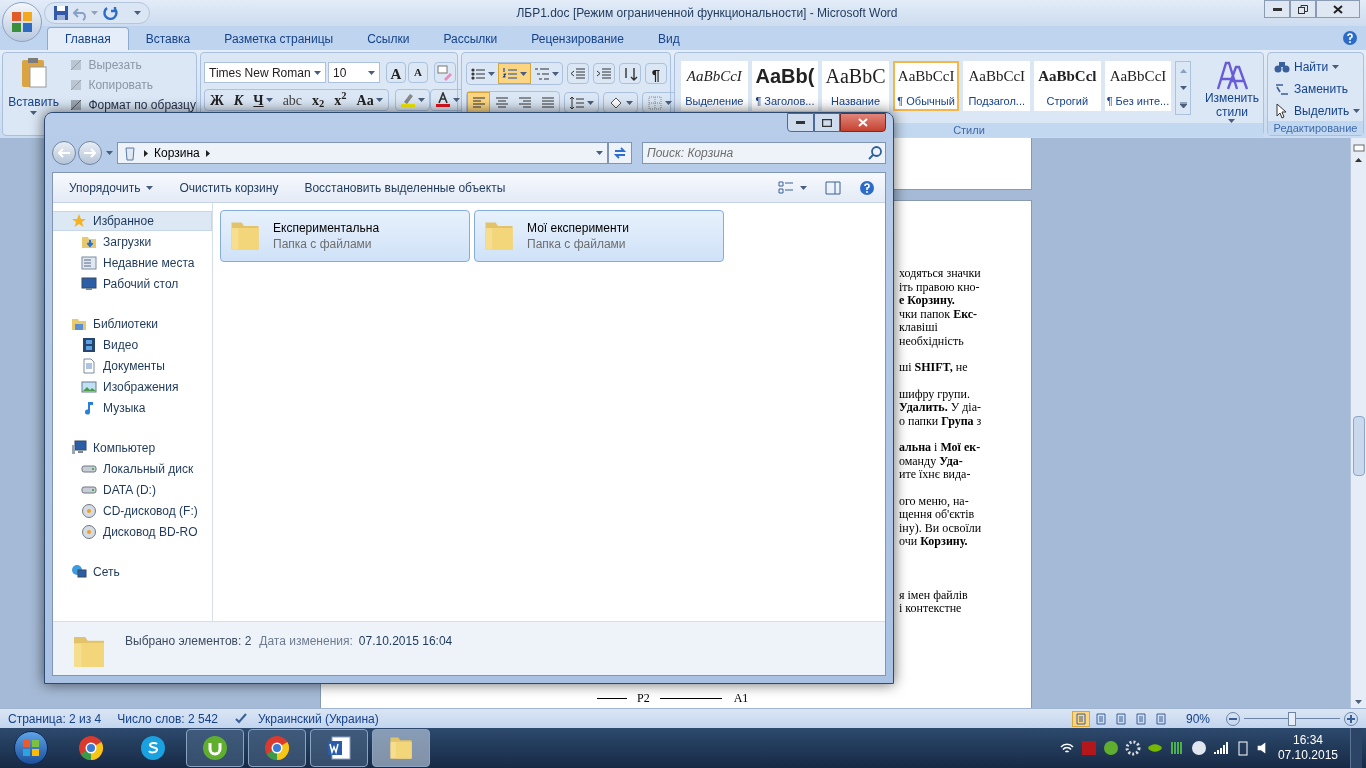 Image resolution: width=1366 pixels, height=768 pixels. What do you see at coordinates (940, 274) in the screenshot?
I see `document-text-line: ходяться значки` at bounding box center [940, 274].